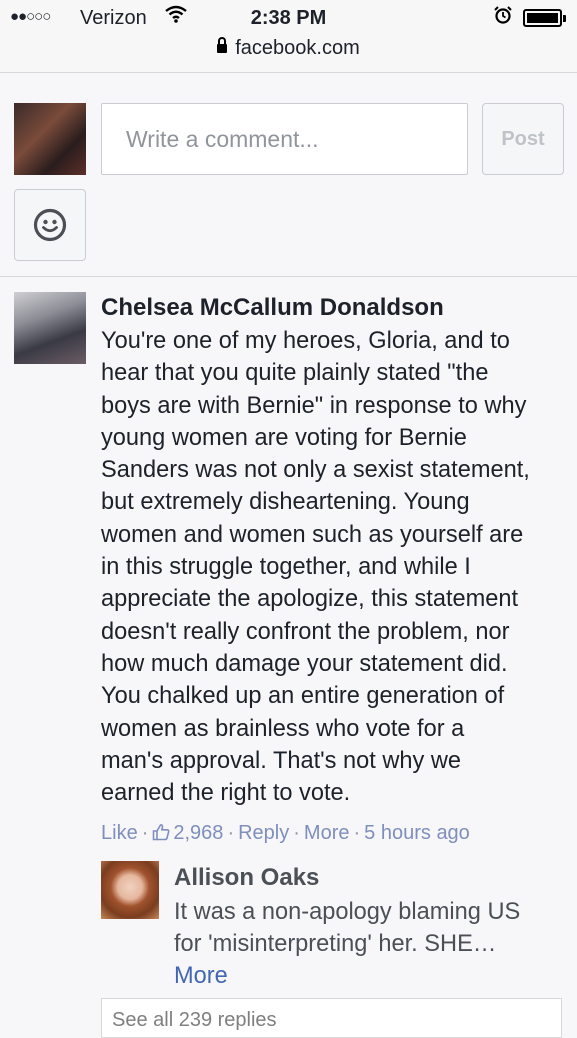 The image size is (577, 1038). Describe the element at coordinates (564, 18) in the screenshot. I see `battery-tip` at that location.